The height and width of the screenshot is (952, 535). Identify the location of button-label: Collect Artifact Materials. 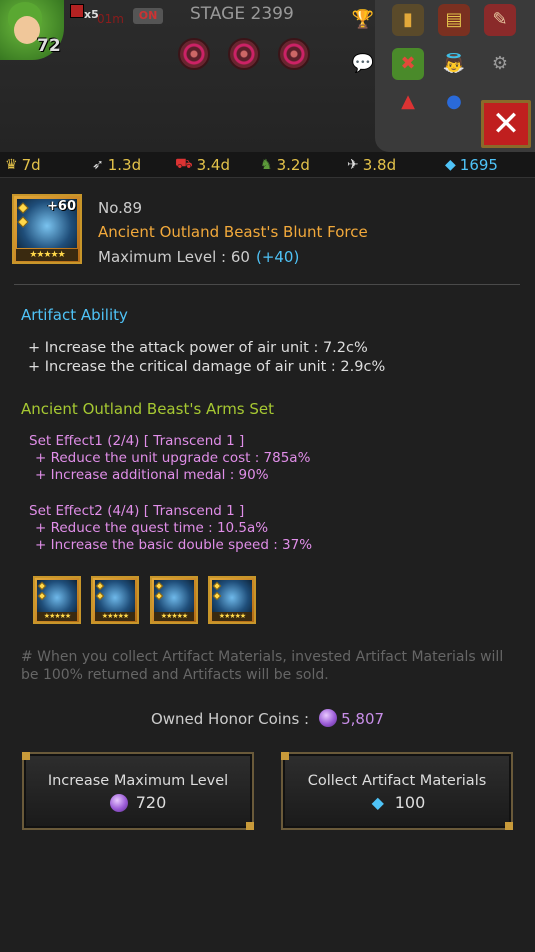
(397, 781).